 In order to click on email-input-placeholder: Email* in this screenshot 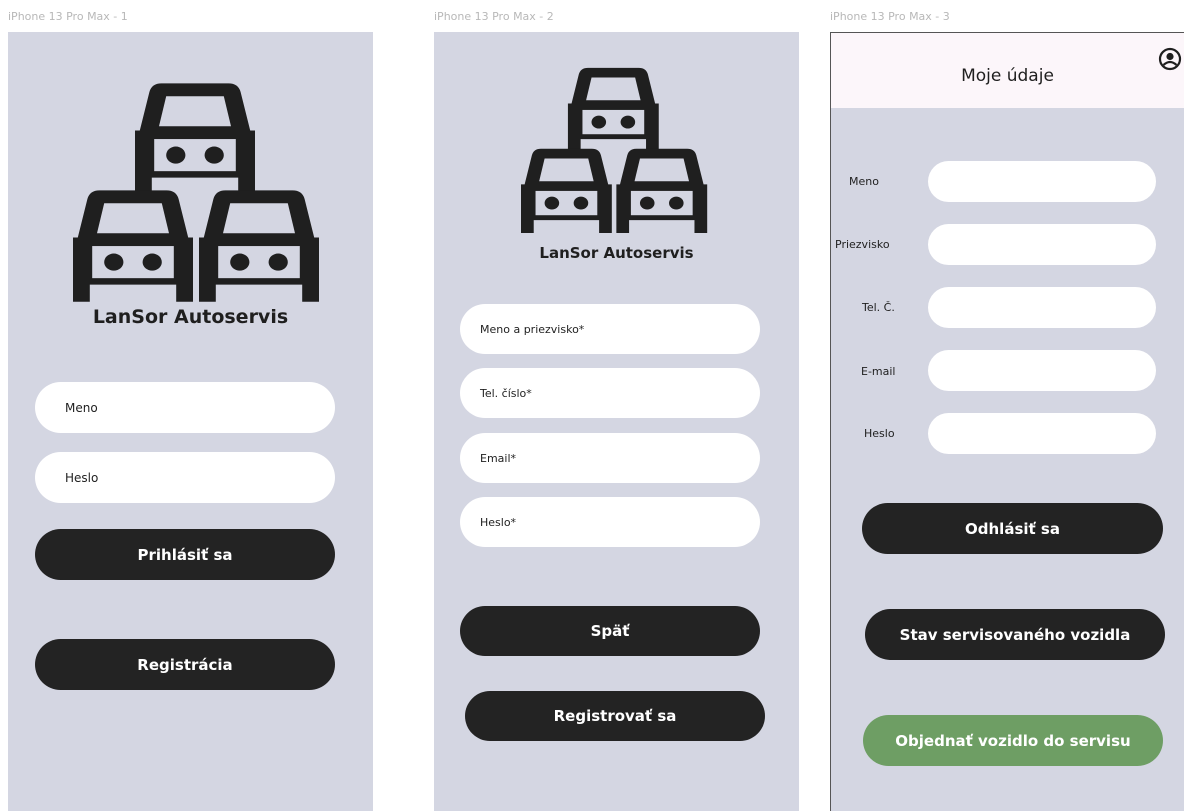, I will do `click(498, 458)`.